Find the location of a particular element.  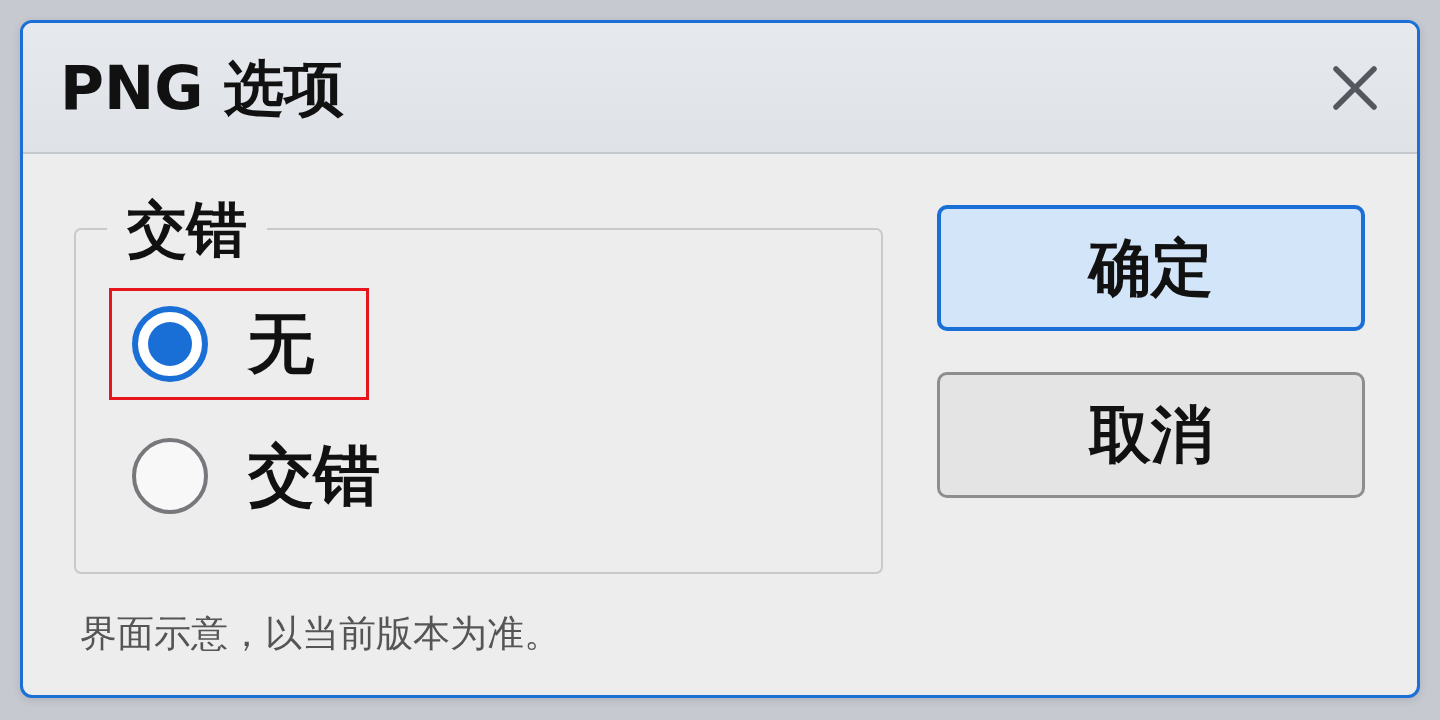

close-icon is located at coordinates (1355, 87).